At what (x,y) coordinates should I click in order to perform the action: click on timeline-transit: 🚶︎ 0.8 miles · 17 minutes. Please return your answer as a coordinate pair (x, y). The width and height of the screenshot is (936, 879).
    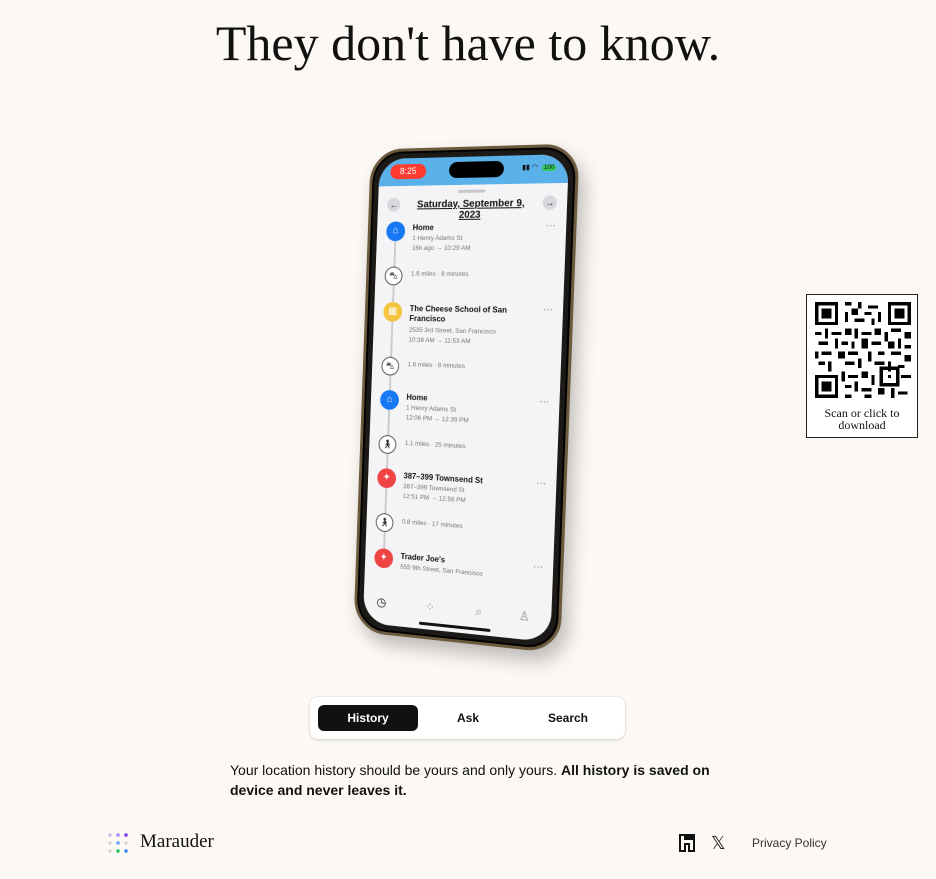
    Looking at the image, I should click on (462, 519).